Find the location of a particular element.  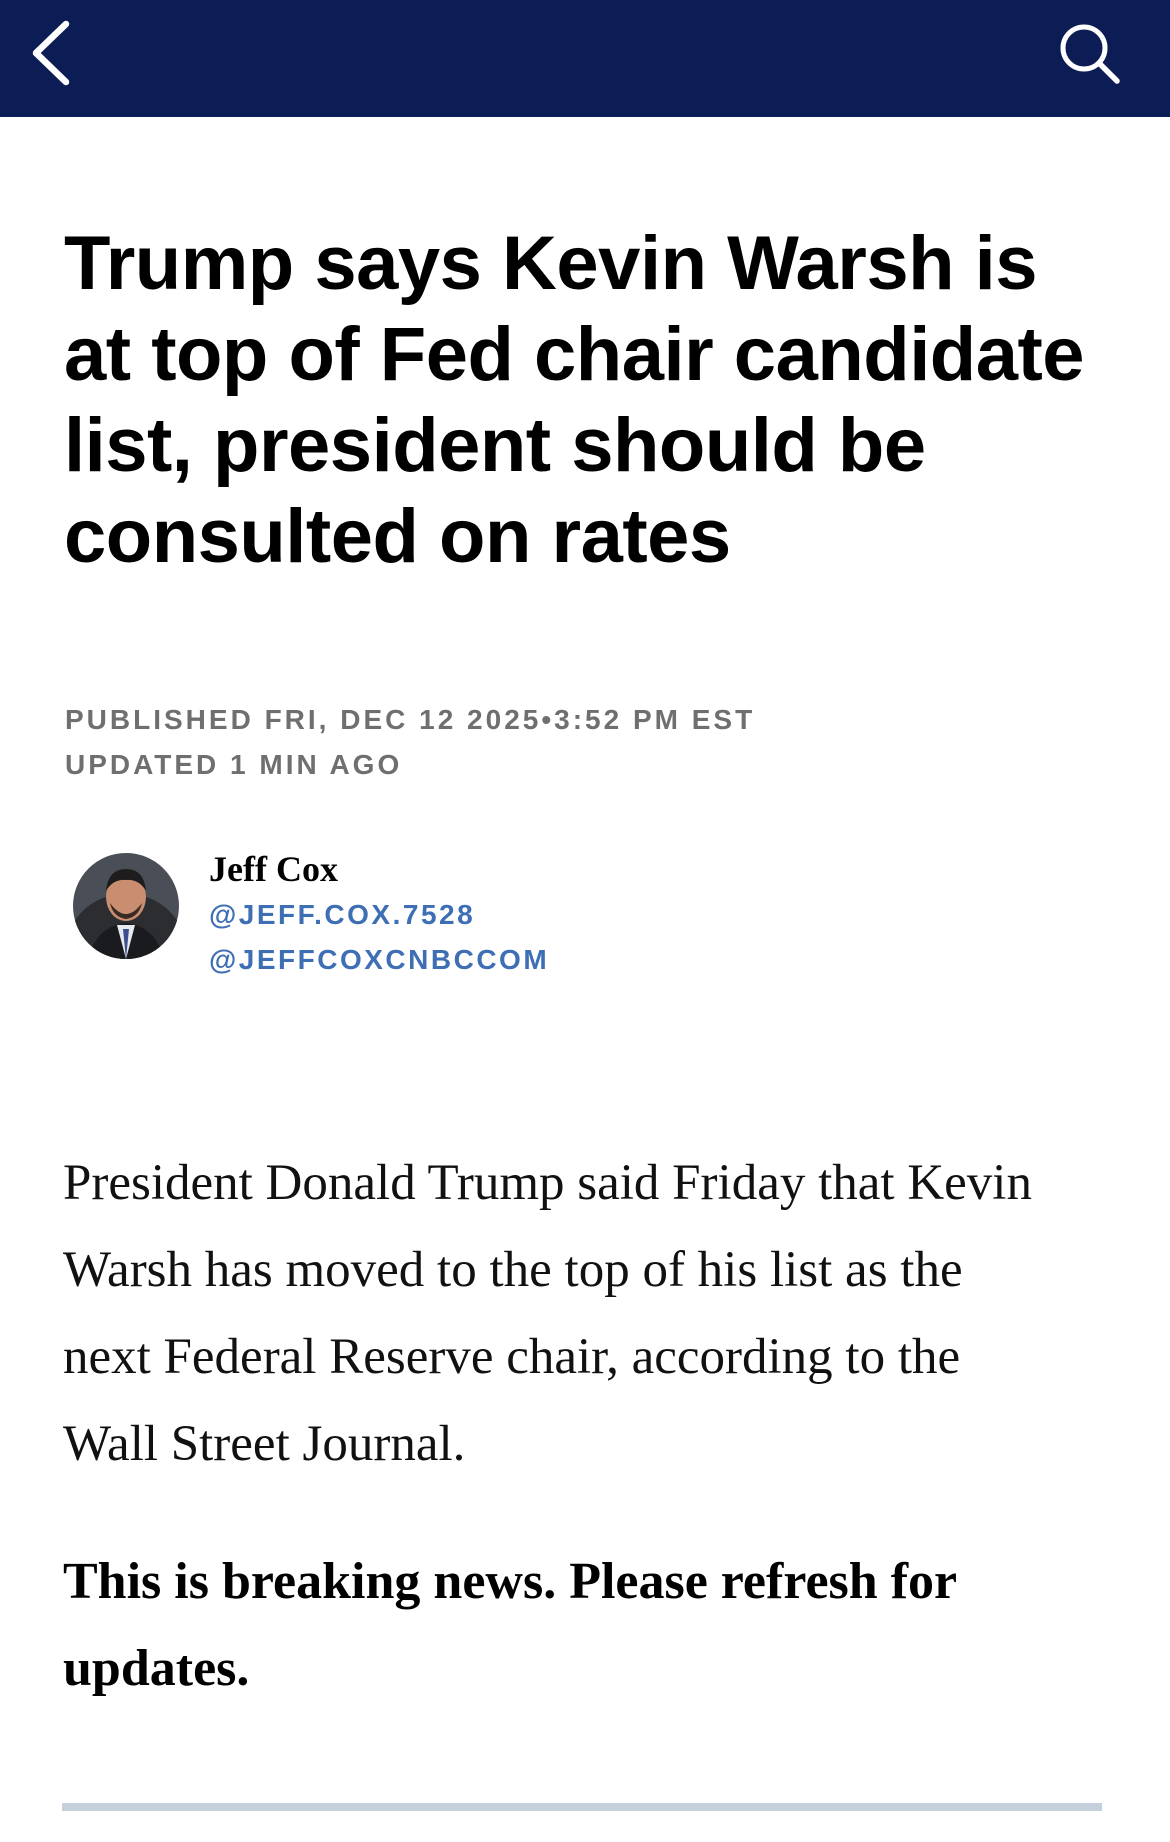

author-photo is located at coordinates (126, 906).